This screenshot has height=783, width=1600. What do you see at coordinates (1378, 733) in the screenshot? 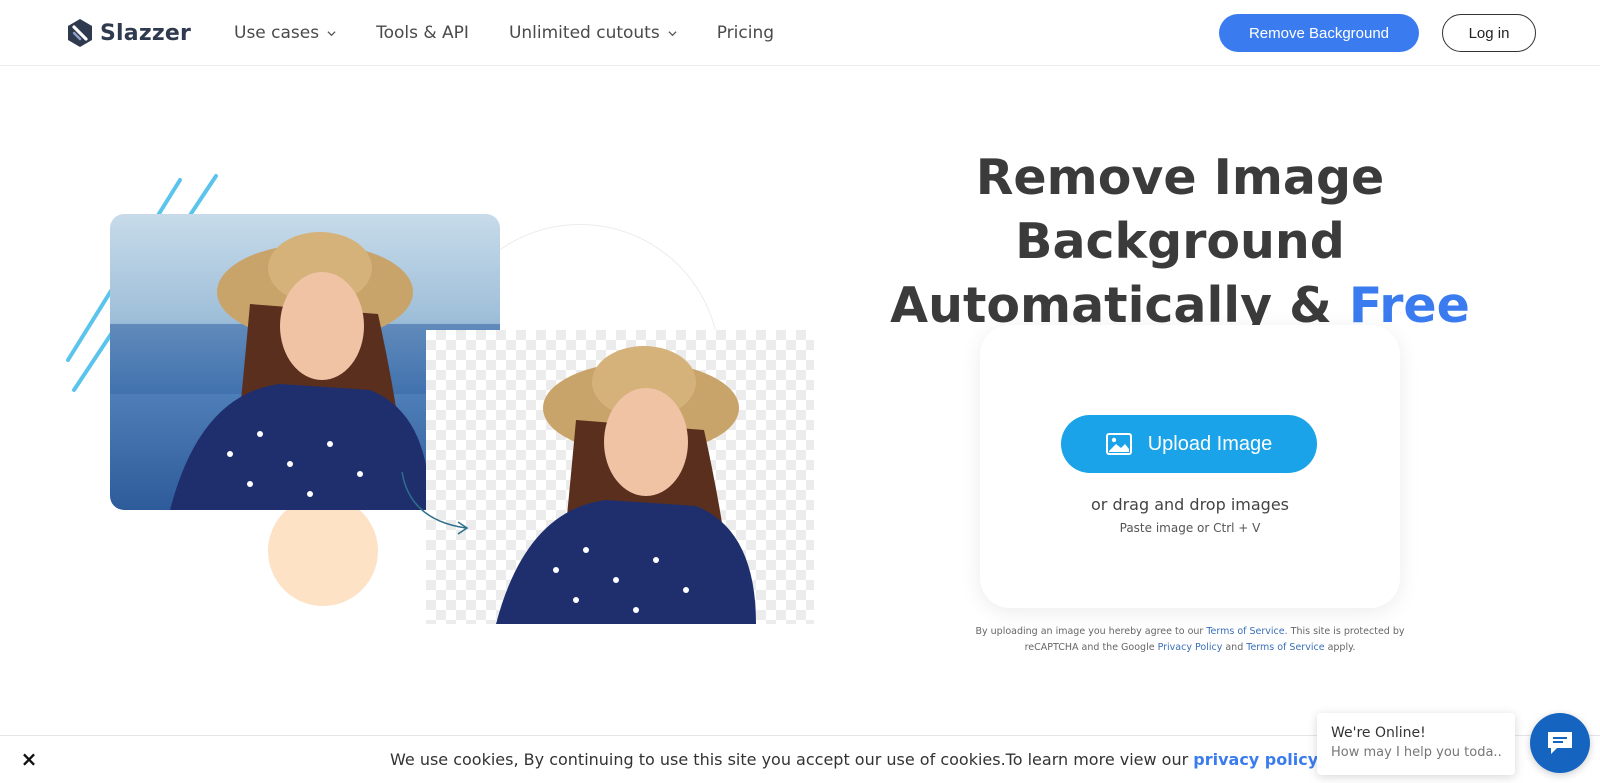
I see `chat-title: We're Online!` at bounding box center [1378, 733].